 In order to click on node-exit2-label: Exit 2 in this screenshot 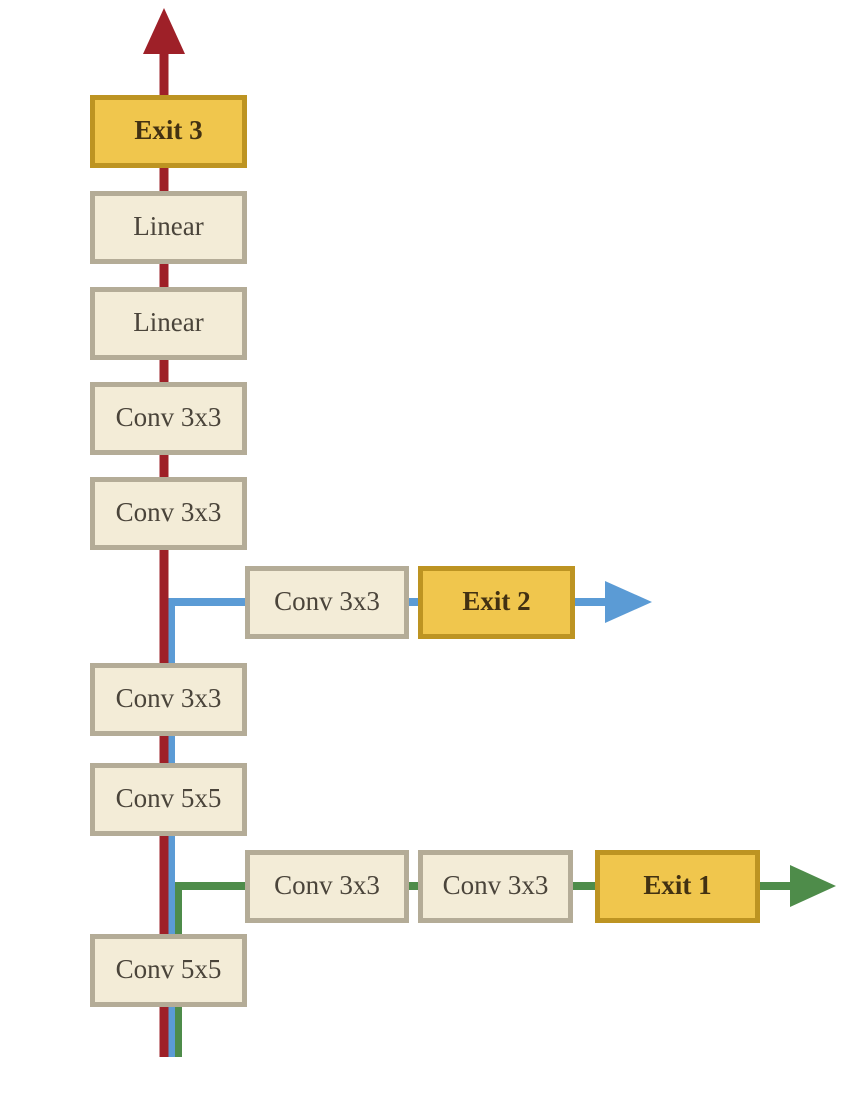, I will do `click(496, 601)`.